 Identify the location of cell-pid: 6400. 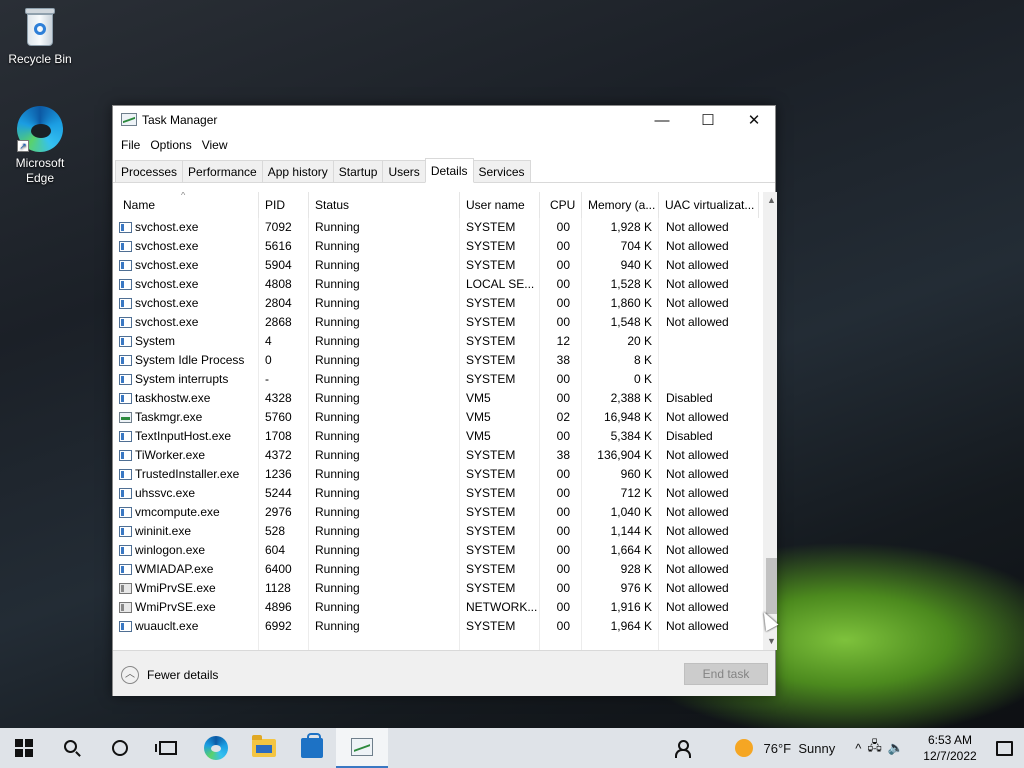
(278, 569).